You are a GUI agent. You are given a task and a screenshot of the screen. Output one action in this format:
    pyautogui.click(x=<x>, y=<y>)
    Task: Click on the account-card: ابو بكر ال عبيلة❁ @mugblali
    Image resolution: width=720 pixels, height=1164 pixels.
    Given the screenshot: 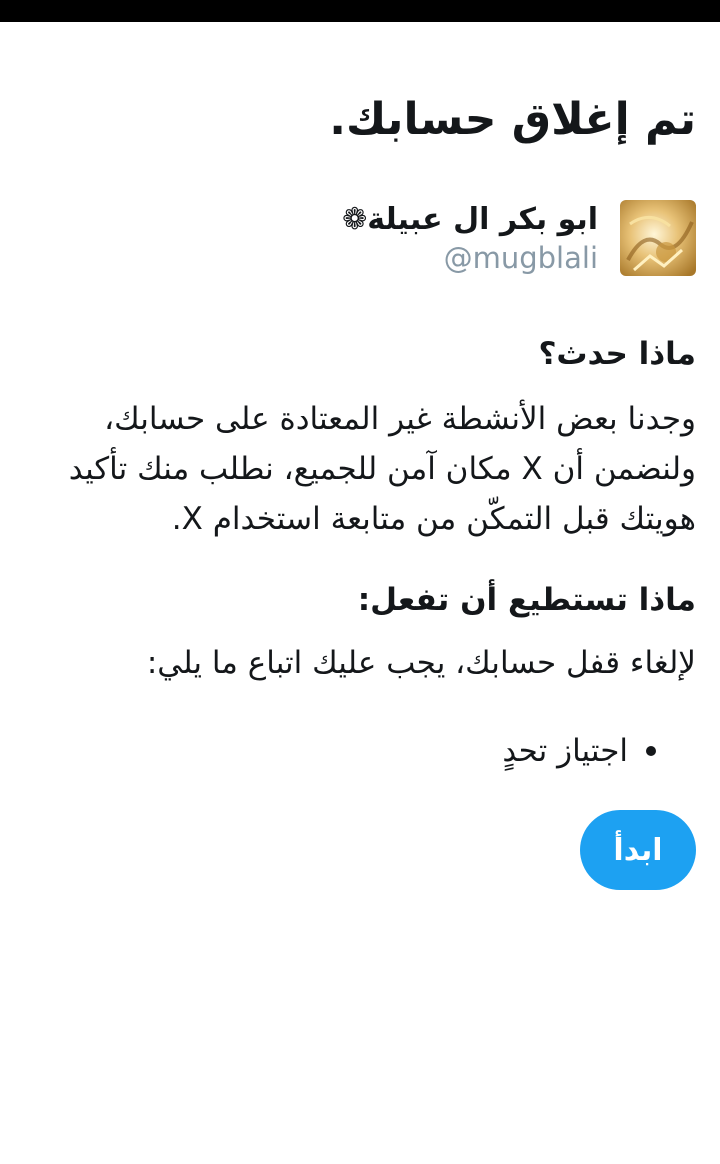 What is the action you would take?
    pyautogui.click(x=519, y=238)
    